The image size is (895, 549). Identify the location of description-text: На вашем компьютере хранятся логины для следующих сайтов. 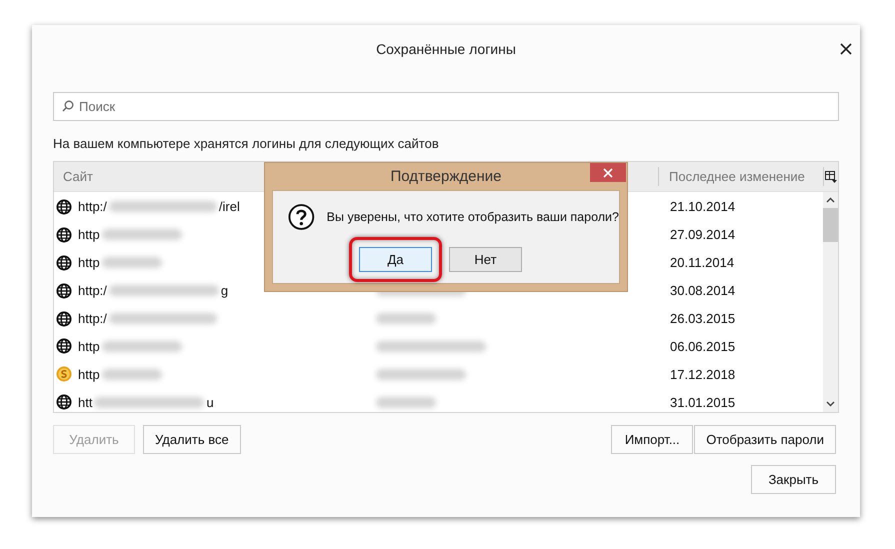
(246, 143).